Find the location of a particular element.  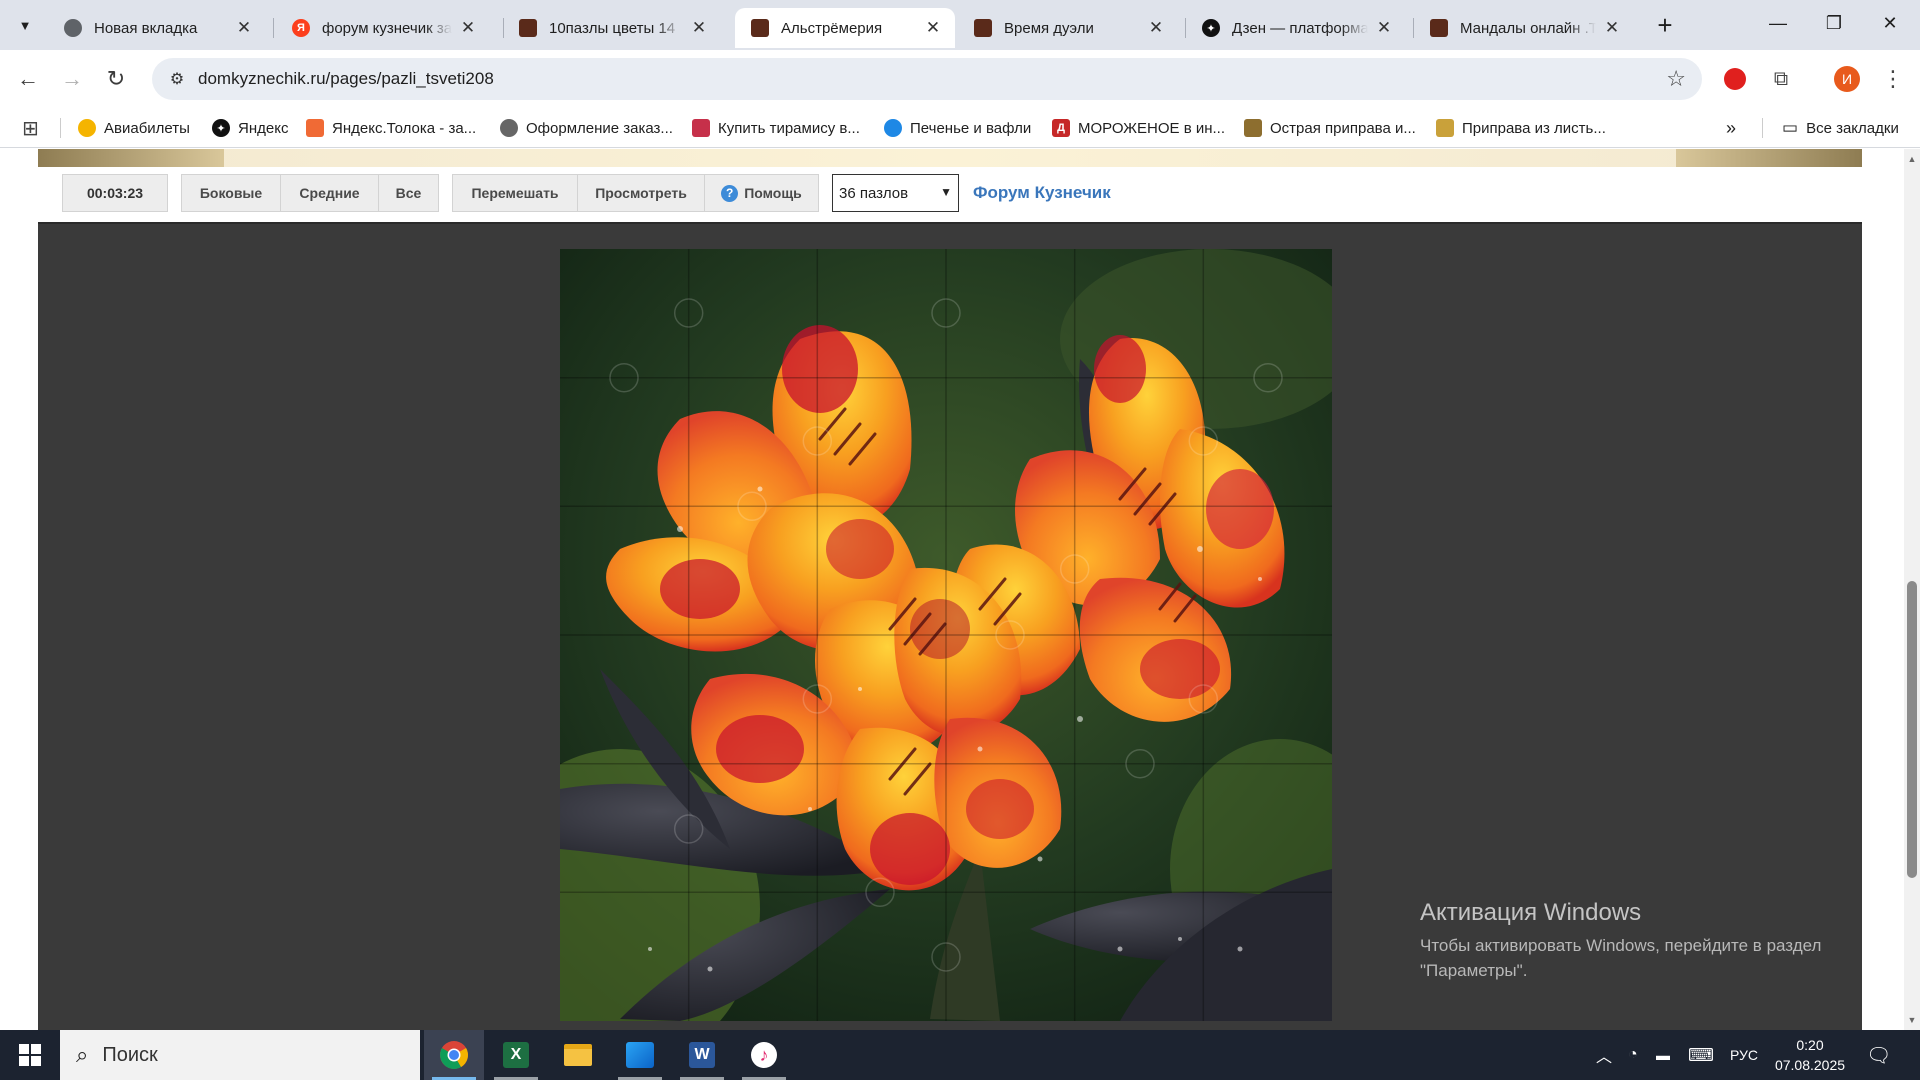

middle-button: Средние is located at coordinates (330, 193).